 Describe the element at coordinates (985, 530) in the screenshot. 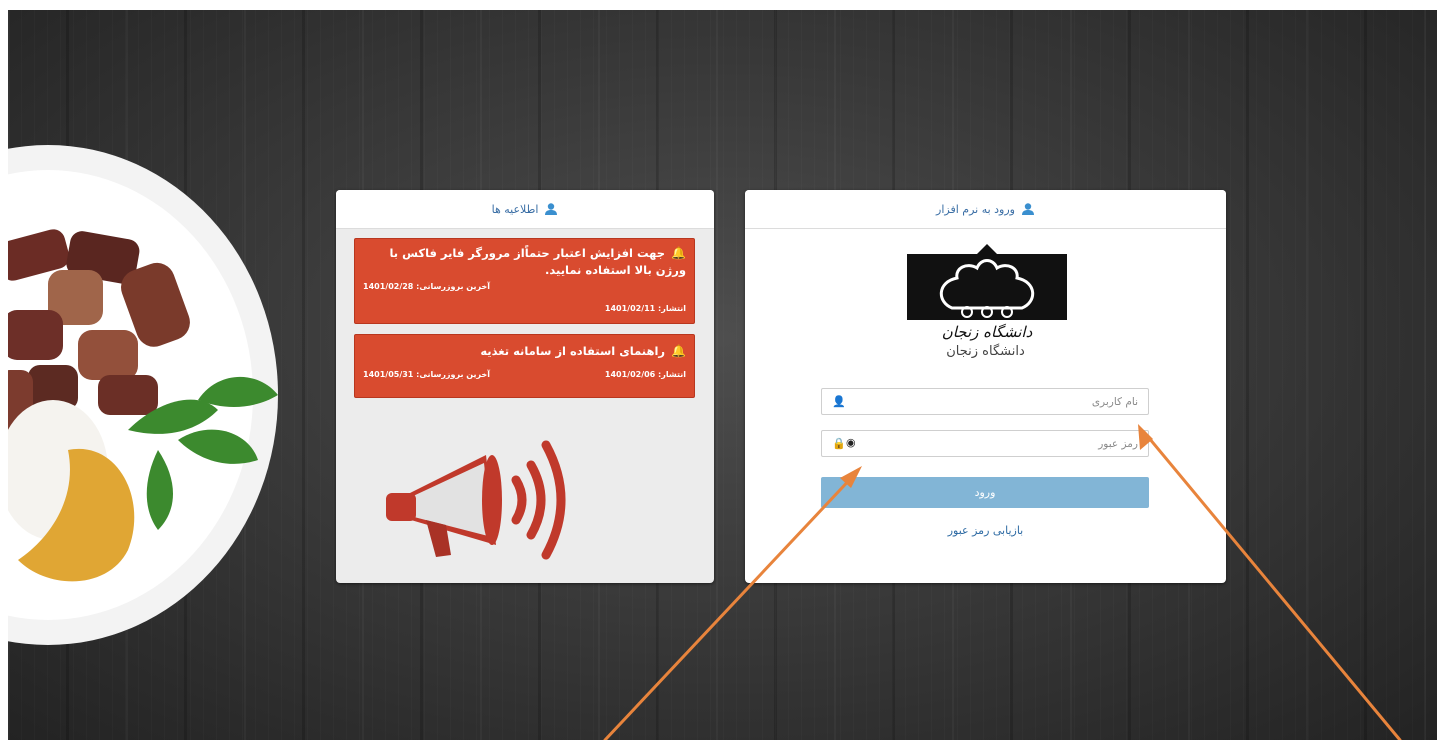

I see `forgot-password-link: بازیابی رمز عبور` at that location.